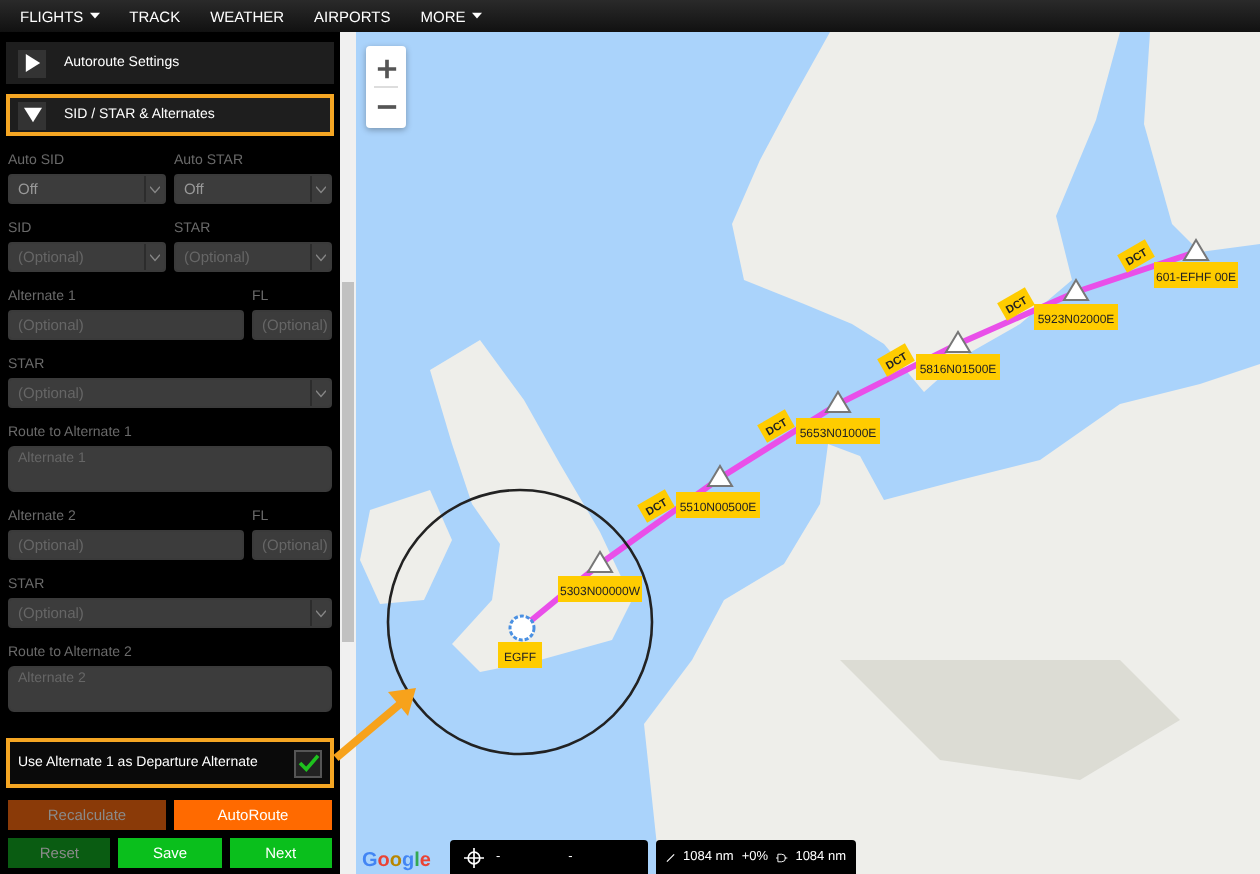 This screenshot has width=1260, height=874. Describe the element at coordinates (474, 857) in the screenshot. I see `crosshair-icon` at that location.